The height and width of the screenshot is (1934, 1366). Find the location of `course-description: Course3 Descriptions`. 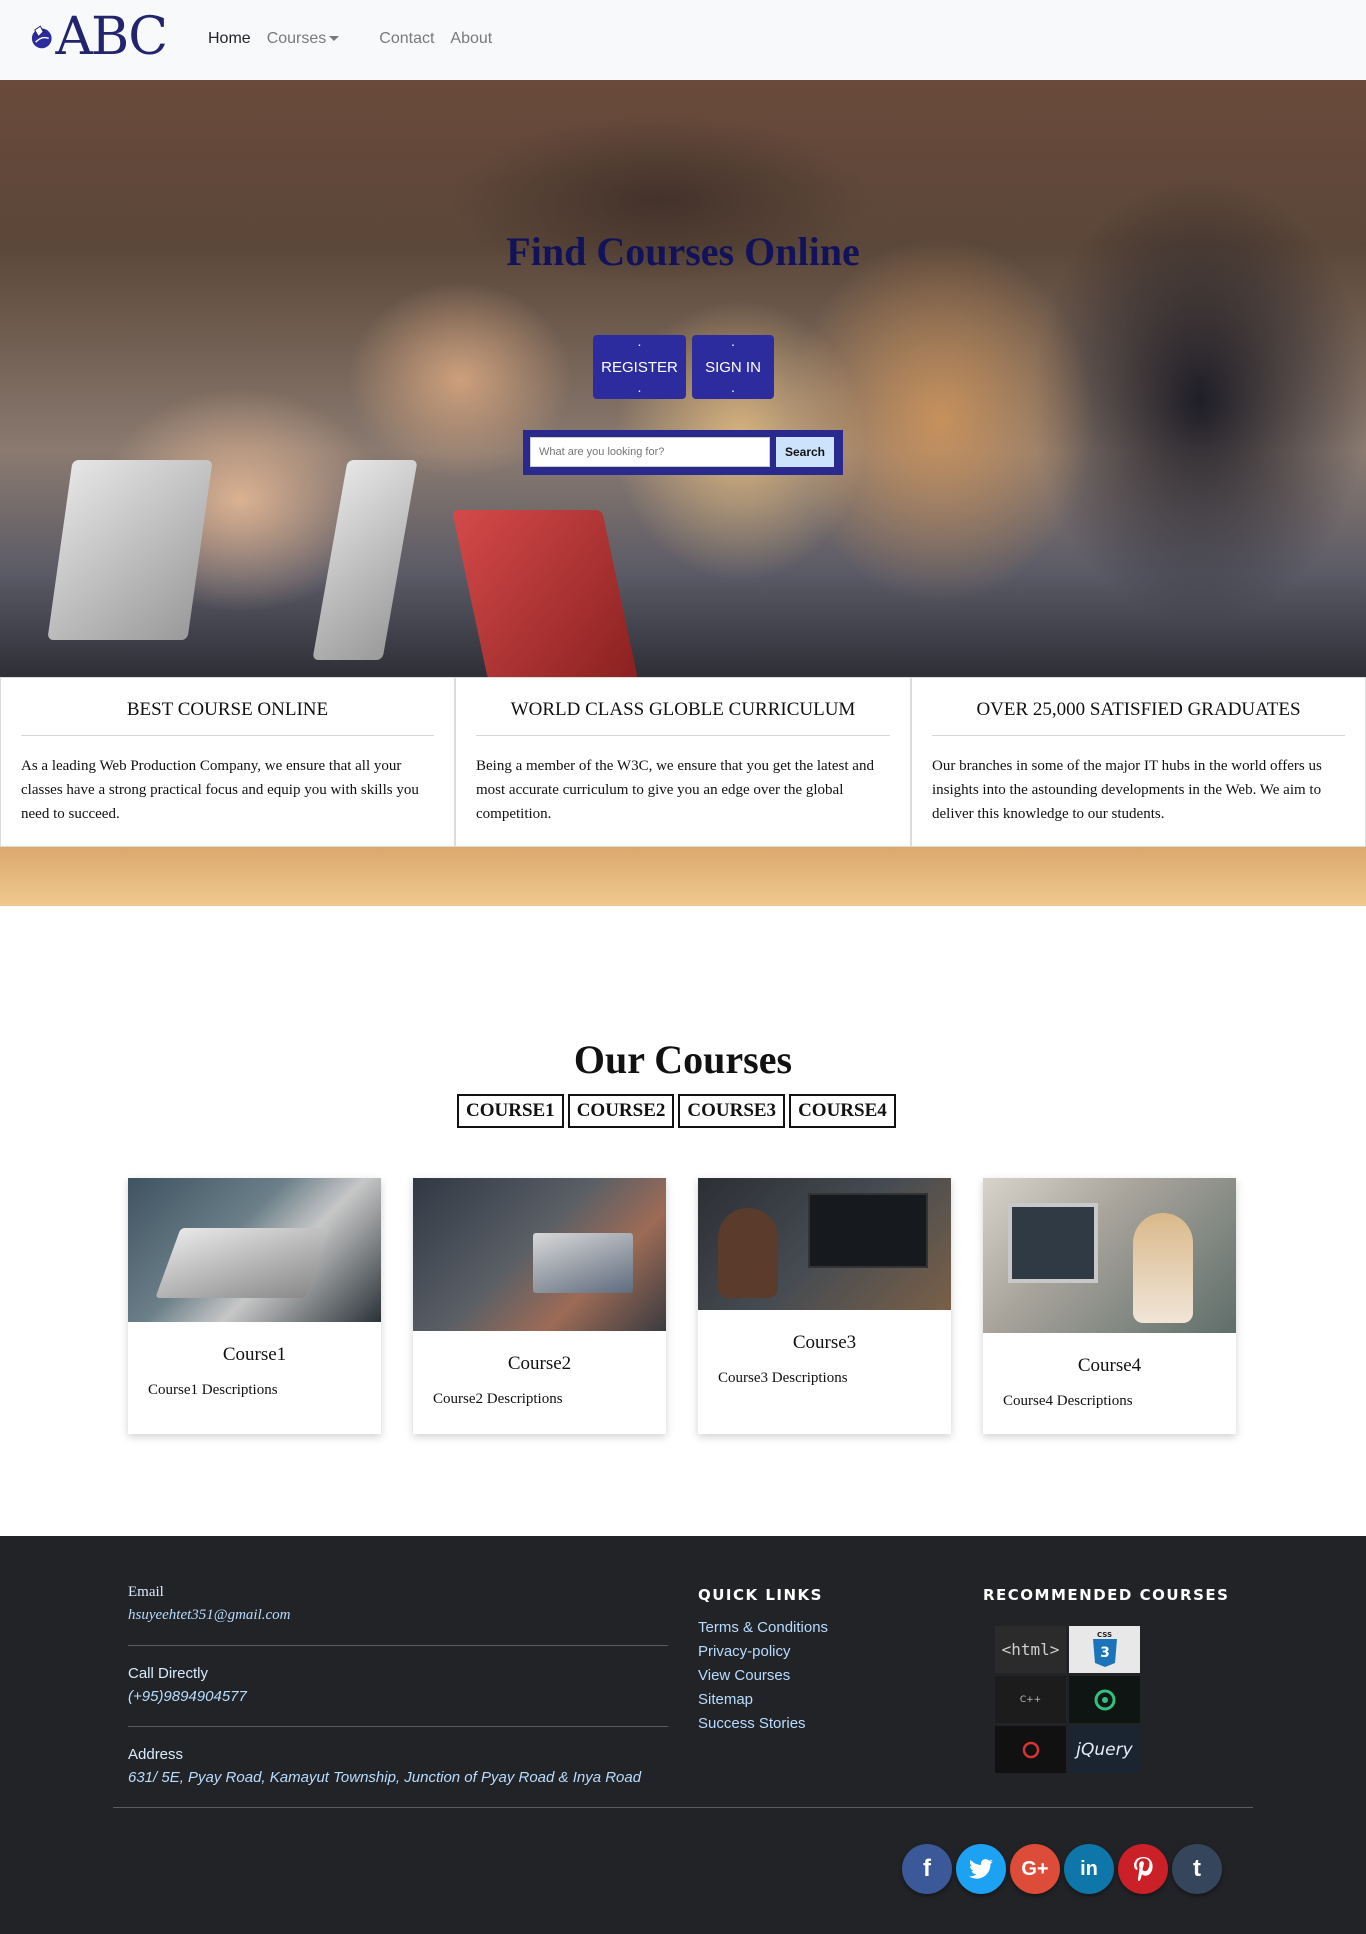

course-description: Course3 Descriptions is located at coordinates (783, 1378).